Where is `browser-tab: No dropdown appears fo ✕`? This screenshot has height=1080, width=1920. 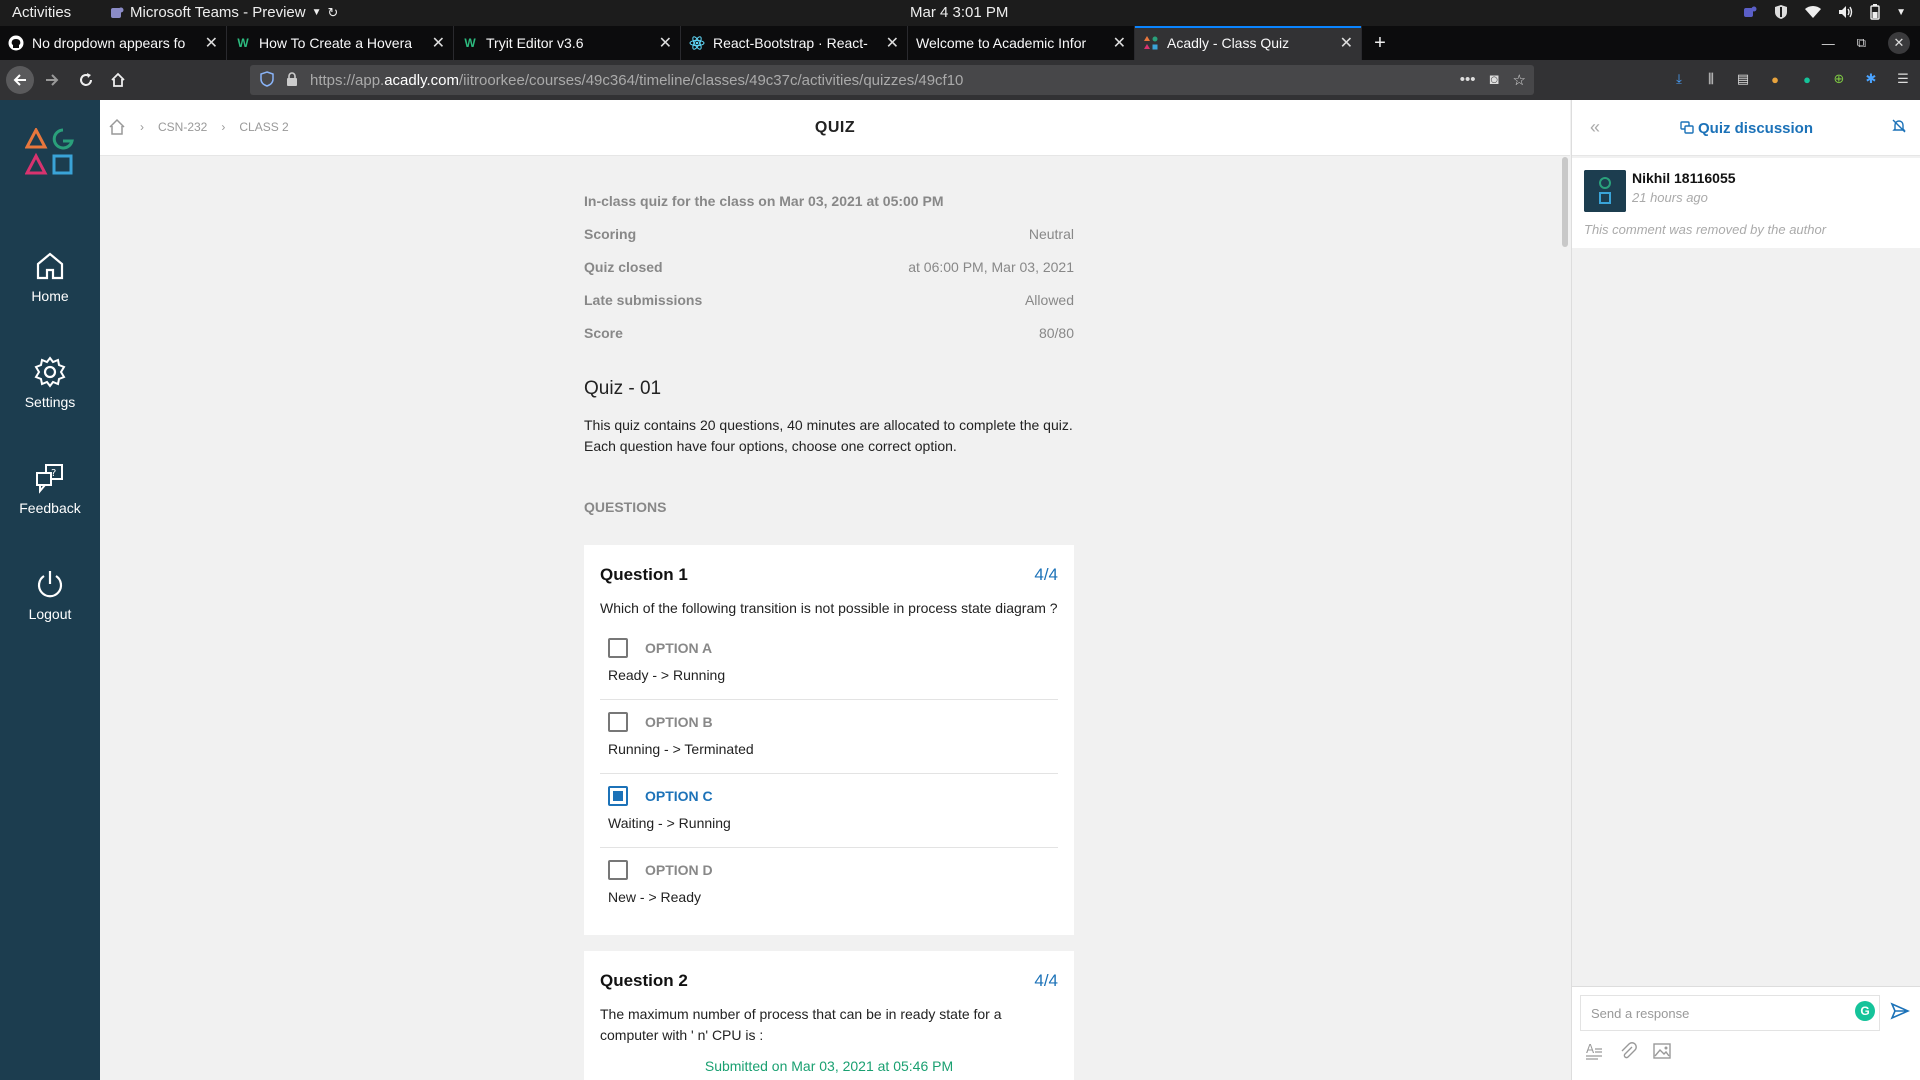 browser-tab: No dropdown appears fo ✕ is located at coordinates (113, 43).